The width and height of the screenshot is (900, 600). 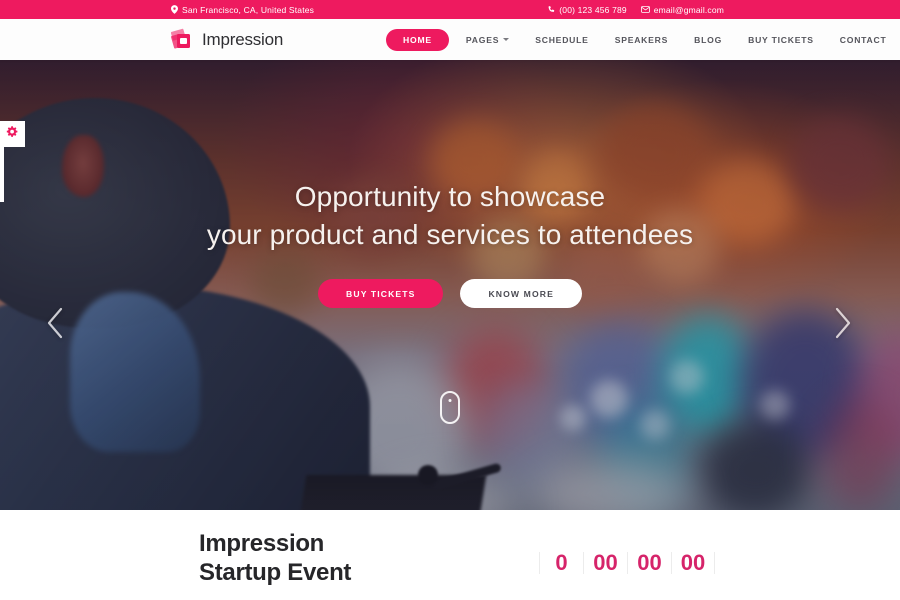 I want to click on nav-item-contact: CONTACT, so click(x=863, y=40).